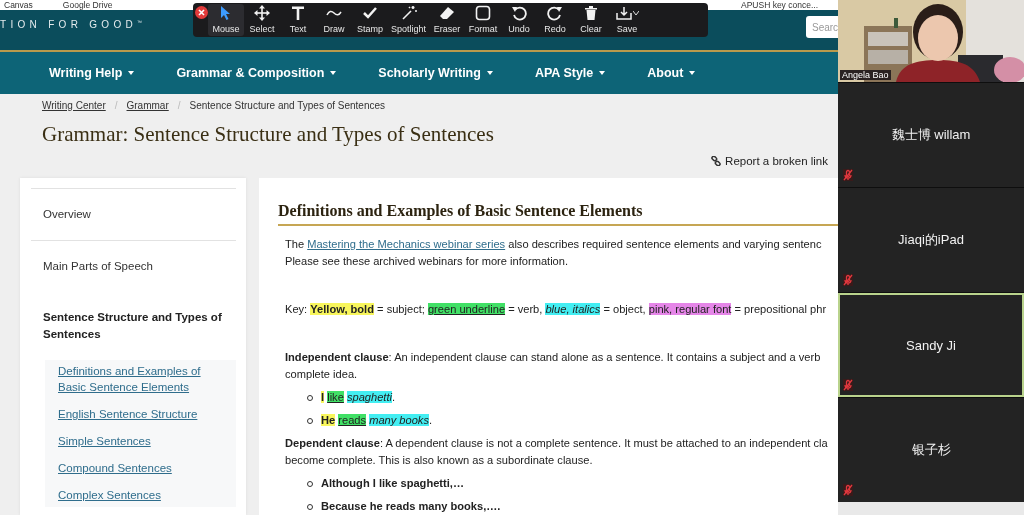  I want to click on close-button, so click(201, 12).